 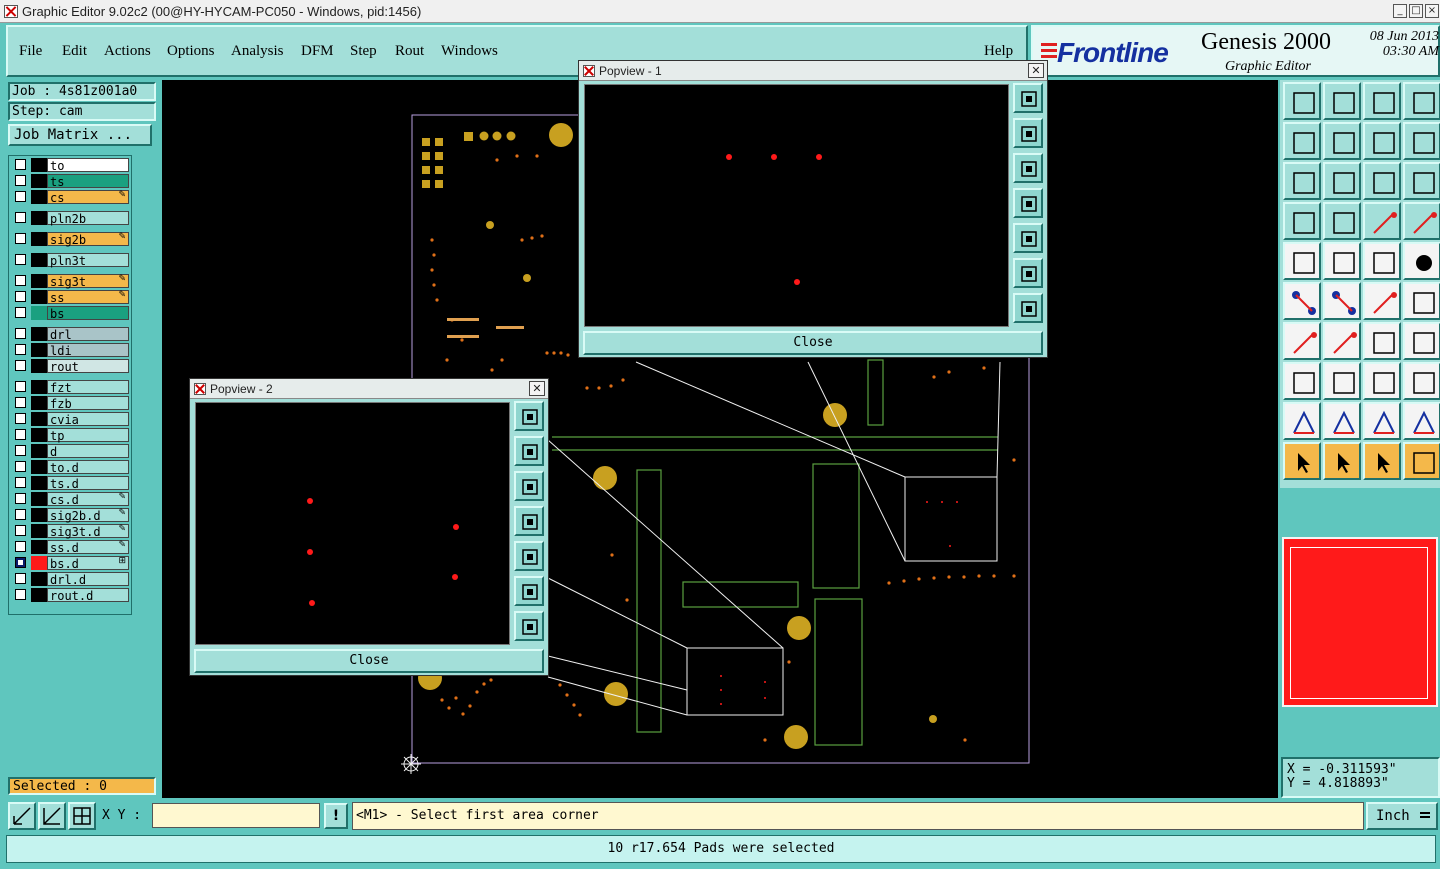 I want to click on layer-name: ldi, so click(x=88, y=350).